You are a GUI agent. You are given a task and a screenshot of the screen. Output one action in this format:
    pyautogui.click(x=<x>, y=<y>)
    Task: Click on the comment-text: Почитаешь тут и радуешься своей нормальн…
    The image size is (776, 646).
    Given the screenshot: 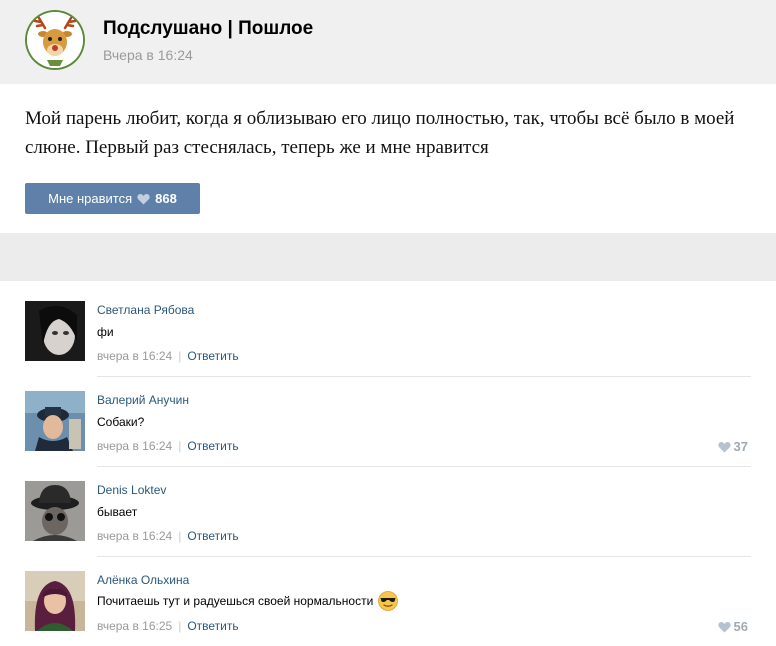 What is the action you would take?
    pyautogui.click(x=248, y=601)
    